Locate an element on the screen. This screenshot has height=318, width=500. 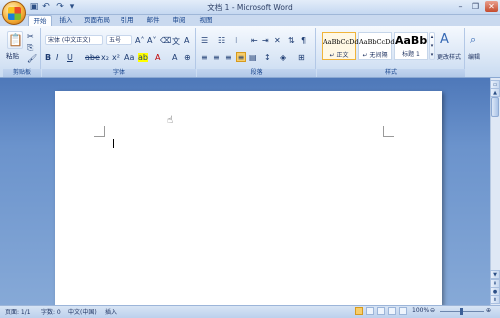
underline-icon: U is located at coordinates (70, 57).